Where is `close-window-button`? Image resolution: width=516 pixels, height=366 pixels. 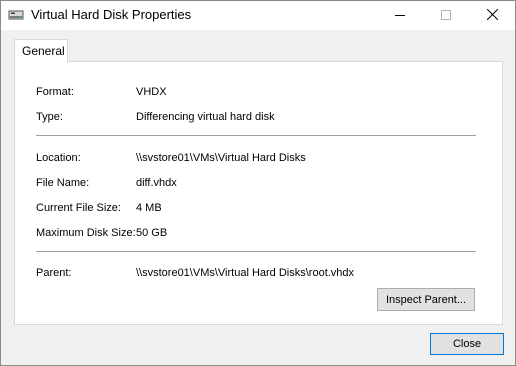 close-window-button is located at coordinates (492, 15).